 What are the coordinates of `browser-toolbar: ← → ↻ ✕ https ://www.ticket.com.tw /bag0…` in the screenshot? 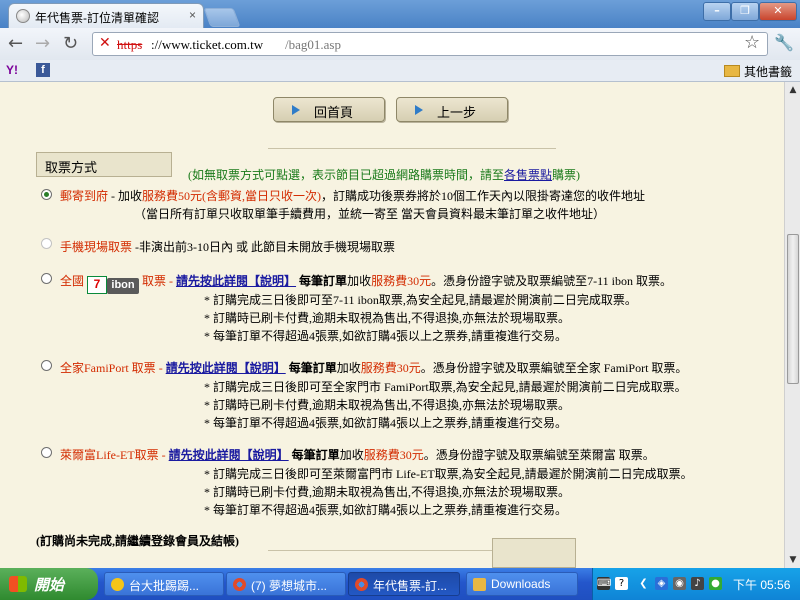 It's located at (400, 44).